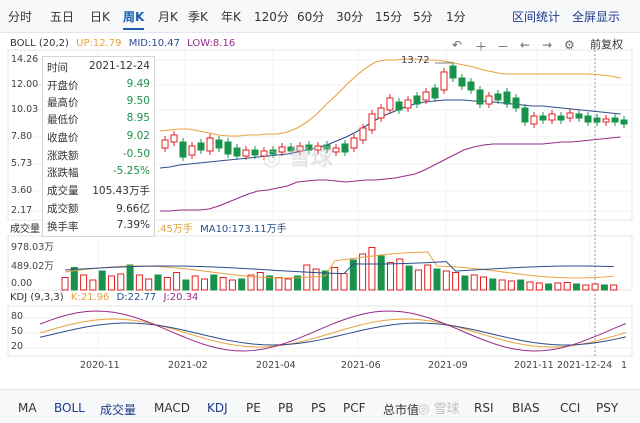 The image size is (640, 423). I want to click on tooltip-key: 收盘价, so click(63, 138).